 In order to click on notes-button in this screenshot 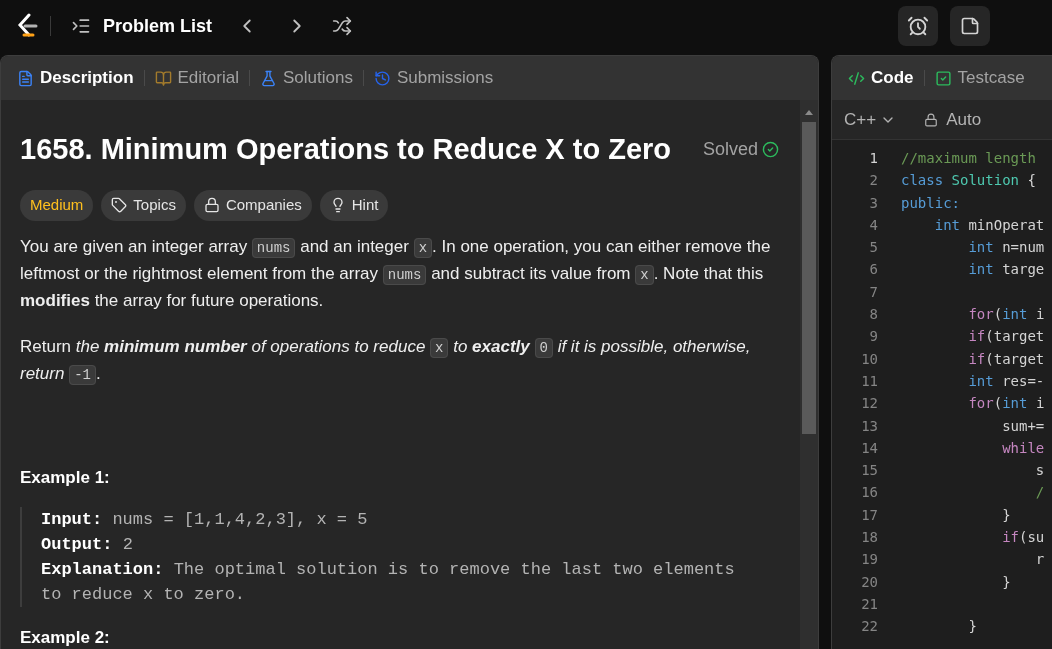, I will do `click(970, 26)`.